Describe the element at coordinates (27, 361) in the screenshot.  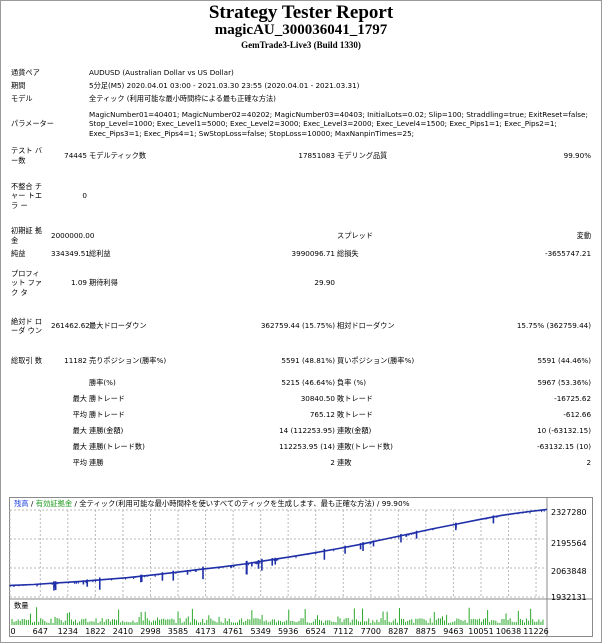
I see `total-trades-label: 総取引 数` at that location.